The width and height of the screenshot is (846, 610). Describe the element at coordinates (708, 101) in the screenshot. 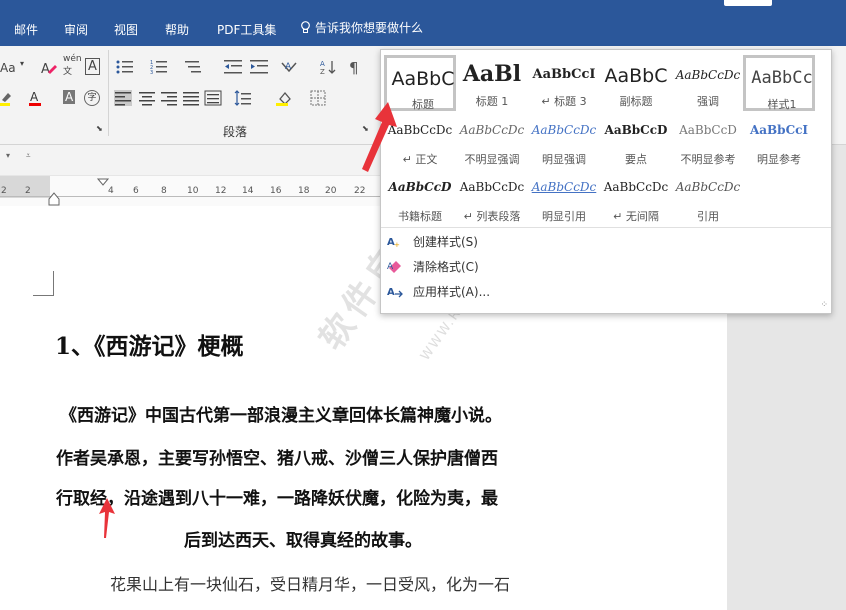

I see `style-label: 强调` at that location.